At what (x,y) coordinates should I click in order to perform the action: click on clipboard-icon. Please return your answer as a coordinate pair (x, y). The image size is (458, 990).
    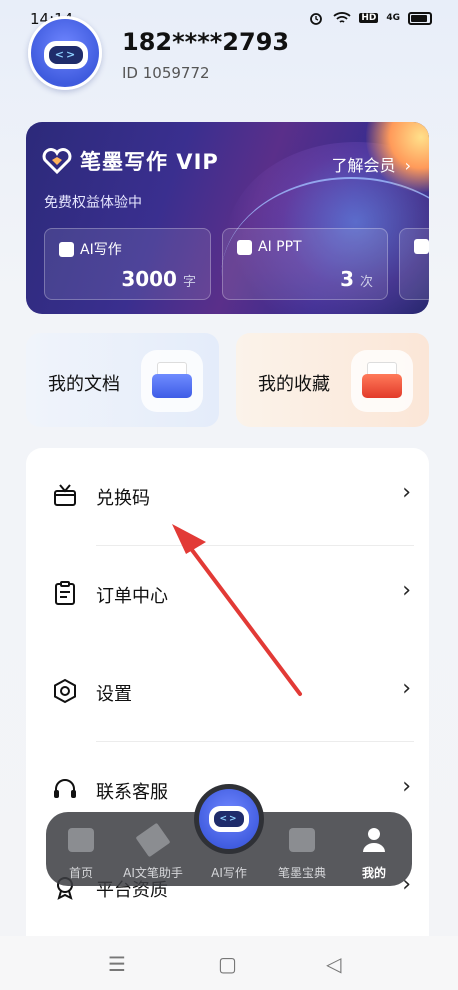
    Looking at the image, I should click on (65, 593).